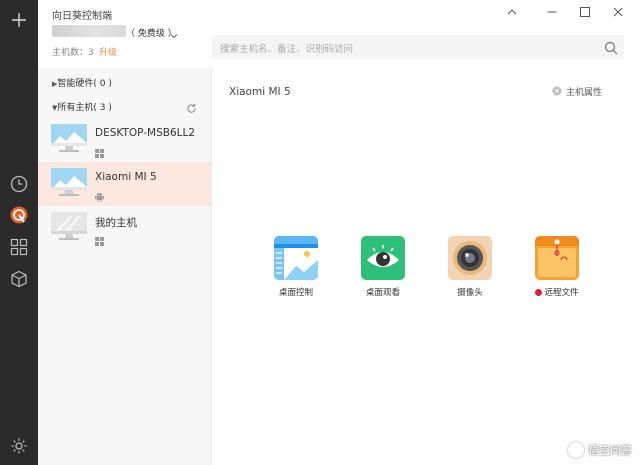 The width and height of the screenshot is (640, 465). Describe the element at coordinates (108, 51) in the screenshot. I see `upgrade-link: 升级` at that location.